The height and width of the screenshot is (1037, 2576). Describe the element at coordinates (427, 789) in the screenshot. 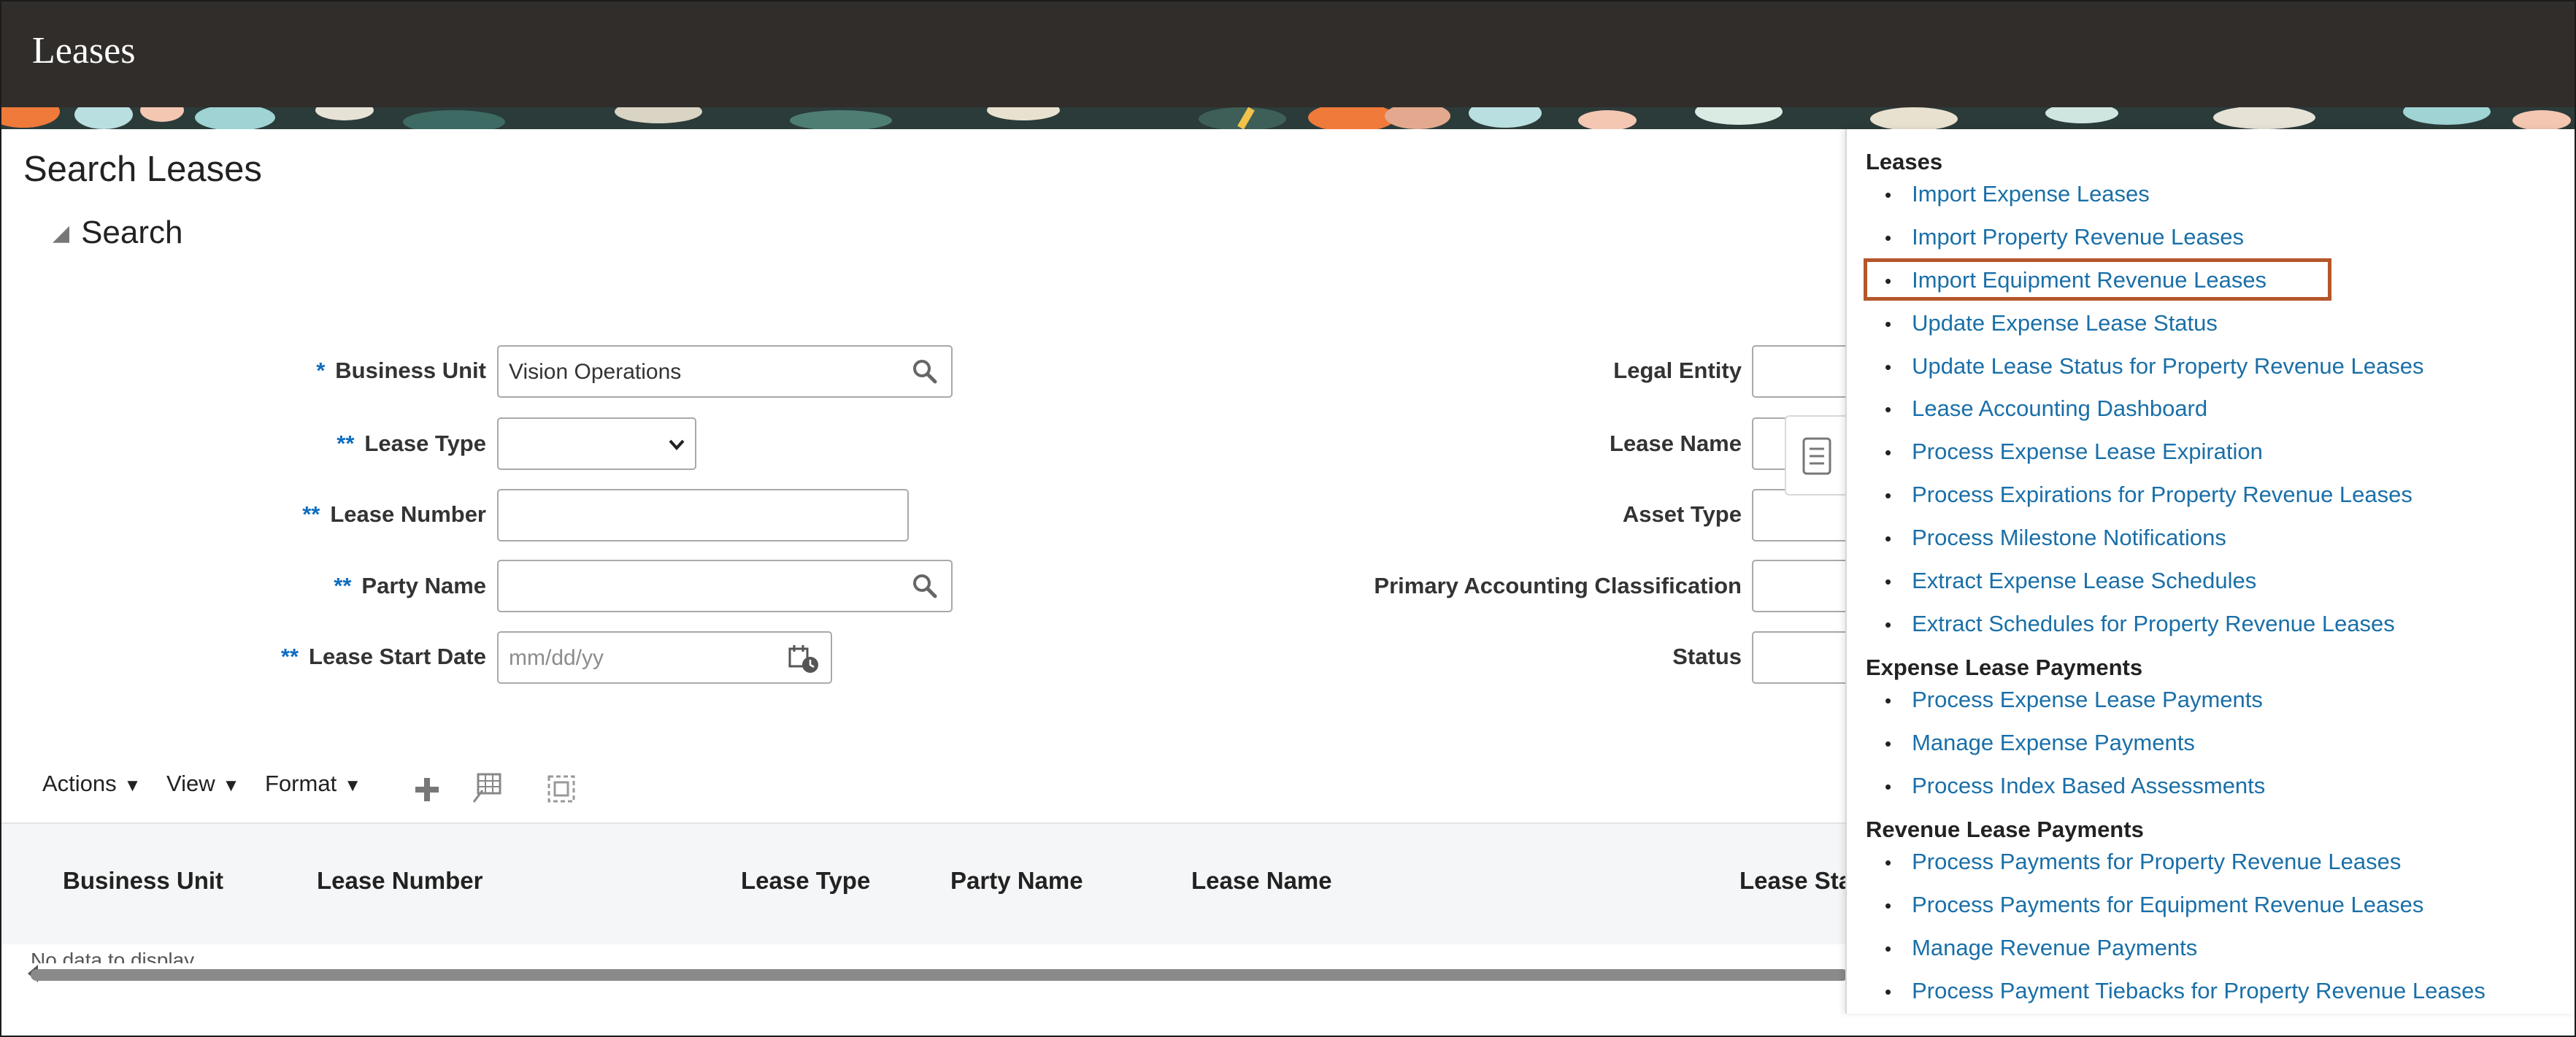

I see `add-icon` at that location.